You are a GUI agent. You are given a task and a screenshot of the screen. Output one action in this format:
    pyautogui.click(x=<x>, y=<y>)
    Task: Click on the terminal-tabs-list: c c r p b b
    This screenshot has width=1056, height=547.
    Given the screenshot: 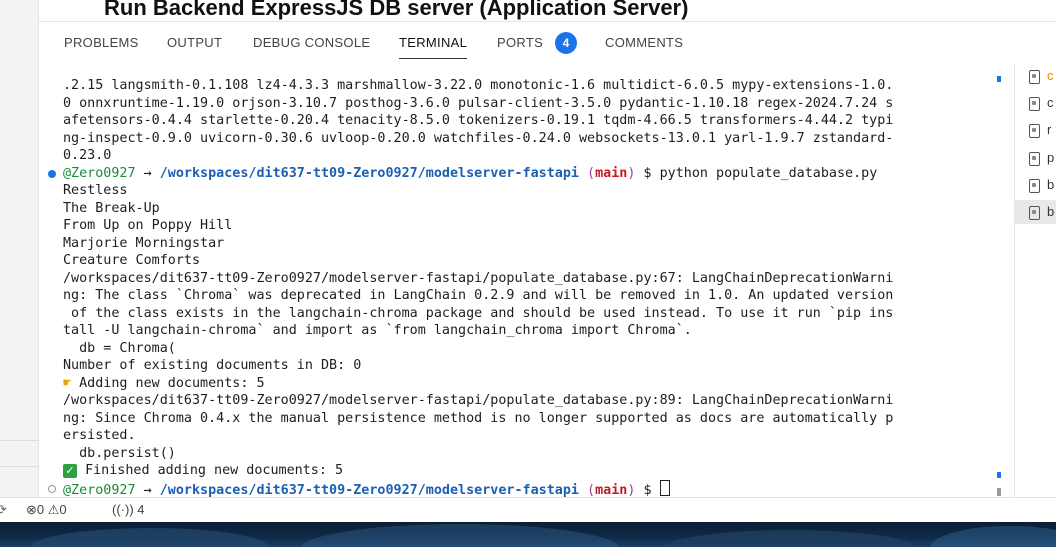 What is the action you would take?
    pyautogui.click(x=1035, y=281)
    